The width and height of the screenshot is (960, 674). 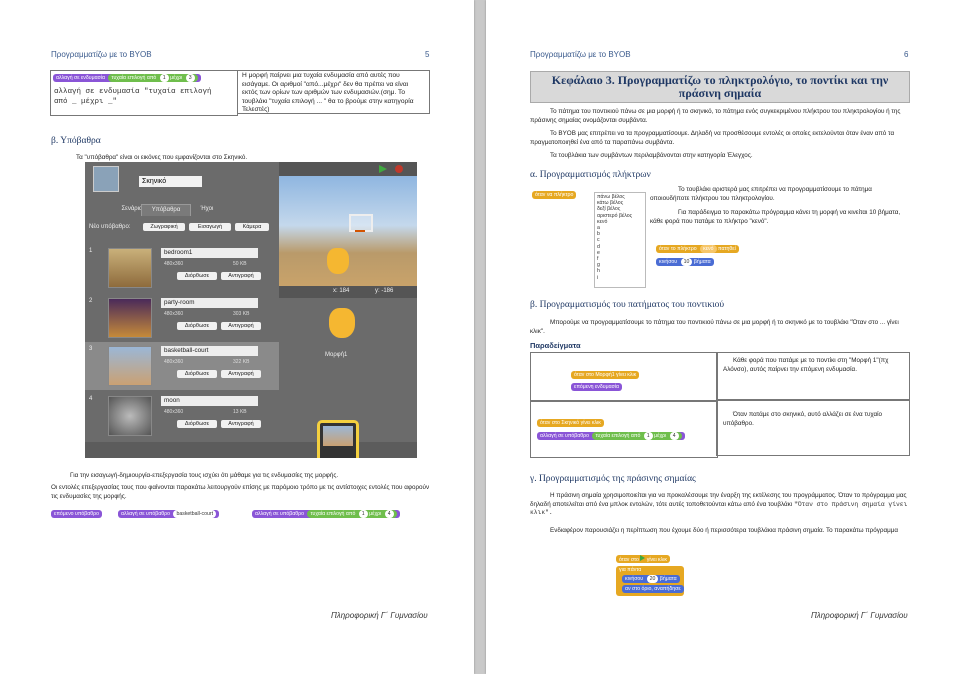 What do you see at coordinates (399, 169) in the screenshot?
I see `stop-icon` at bounding box center [399, 169].